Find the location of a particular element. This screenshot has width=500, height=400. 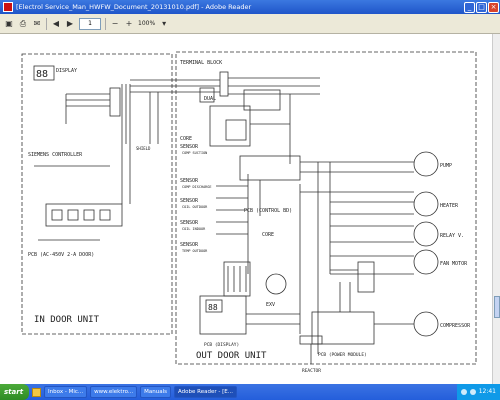

display-digits: 88 is located at coordinates (42, 74).